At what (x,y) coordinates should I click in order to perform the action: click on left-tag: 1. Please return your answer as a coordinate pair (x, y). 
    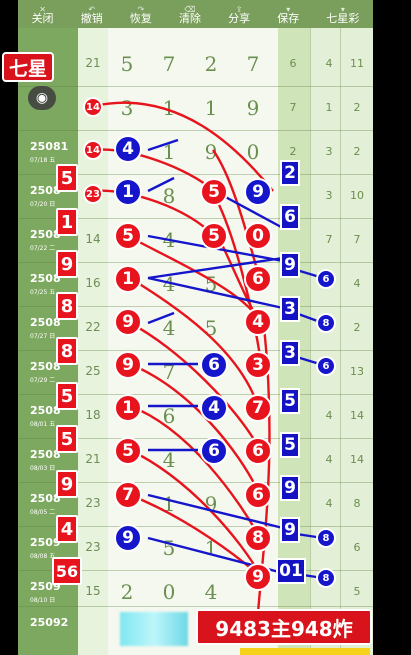
    Looking at the image, I should click on (67, 222).